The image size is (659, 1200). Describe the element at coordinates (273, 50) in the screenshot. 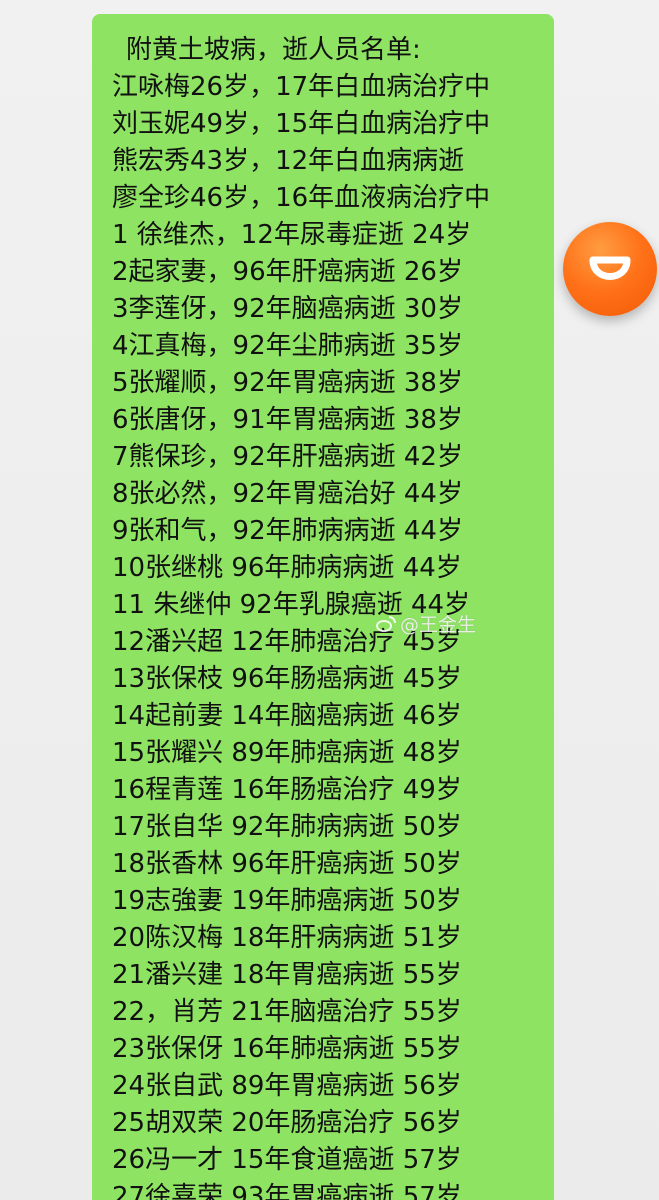

I see `message-title: 附黄土坡病，逝人员名单:` at that location.